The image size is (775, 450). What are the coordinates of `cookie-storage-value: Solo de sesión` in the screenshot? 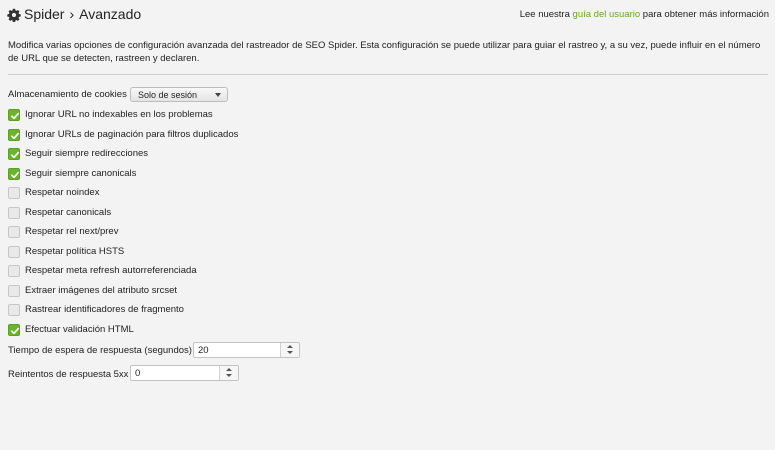 It's located at (168, 94).